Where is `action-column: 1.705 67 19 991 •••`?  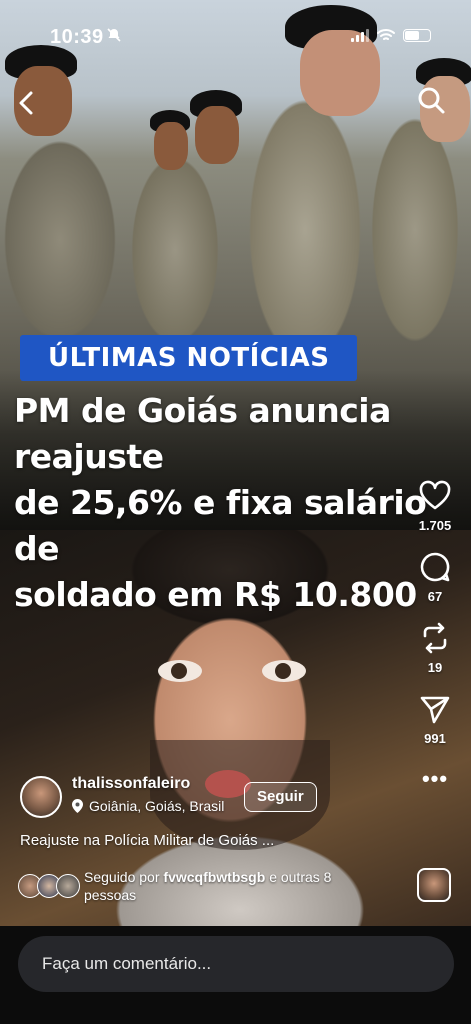
action-column: 1.705 67 19 991 ••• is located at coordinates (435, 636).